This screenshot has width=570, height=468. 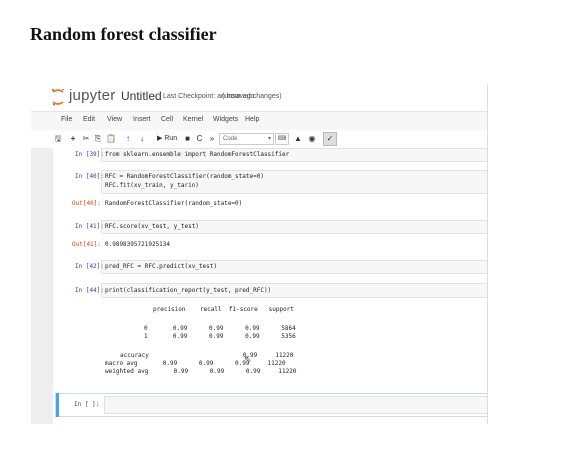 I want to click on selected-empty-cell: In [ ]:, so click(x=271, y=405).